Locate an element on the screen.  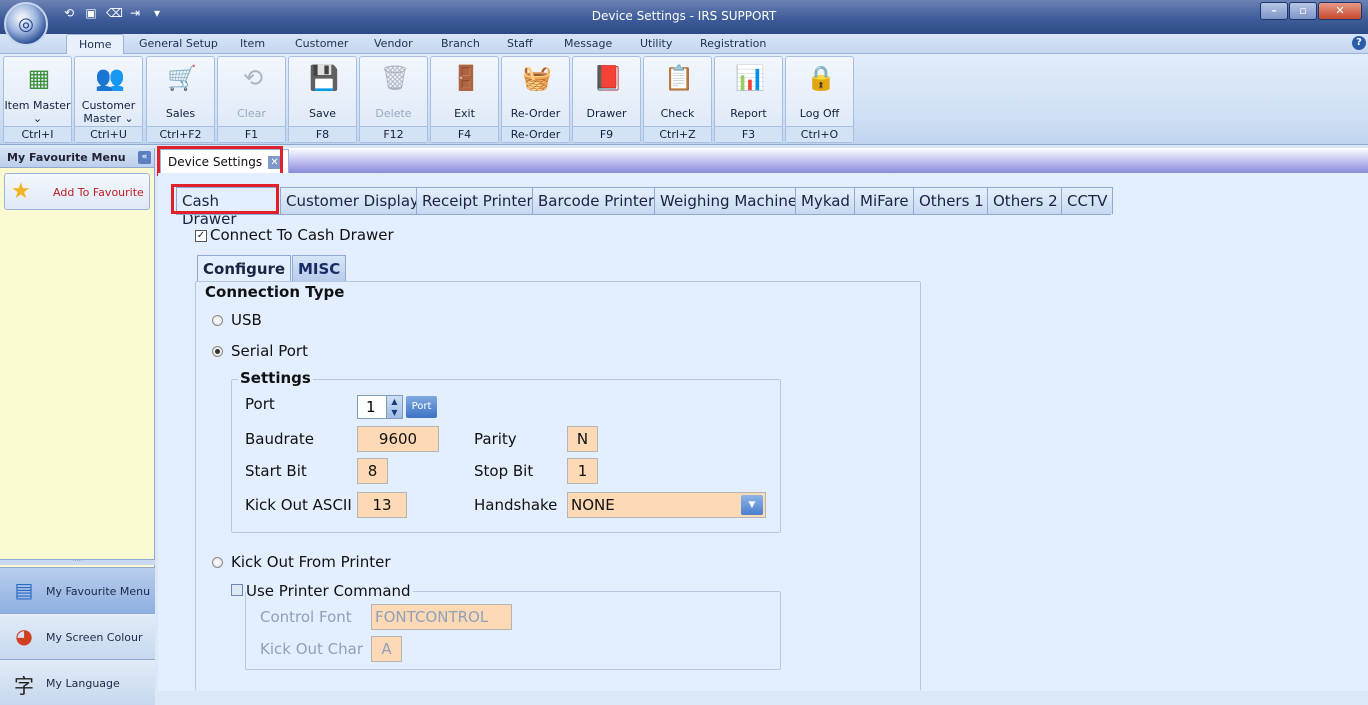
save-button: 💾 Save F8 is located at coordinates (322, 99).